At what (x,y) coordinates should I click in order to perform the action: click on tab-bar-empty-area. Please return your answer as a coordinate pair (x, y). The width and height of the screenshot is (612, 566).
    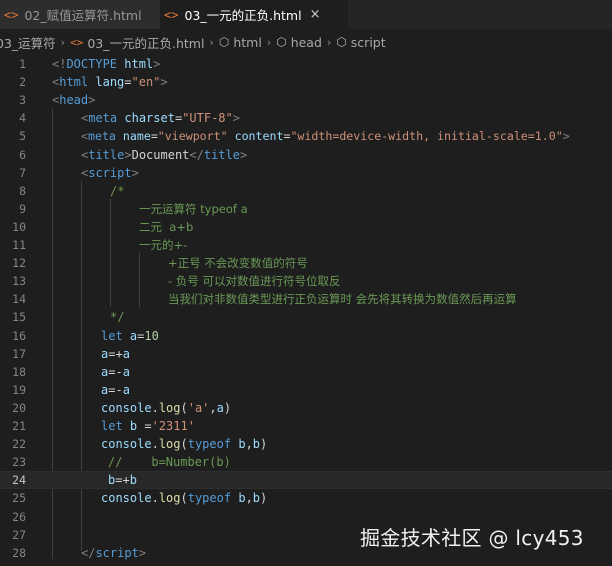
    Looking at the image, I should click on (480, 14).